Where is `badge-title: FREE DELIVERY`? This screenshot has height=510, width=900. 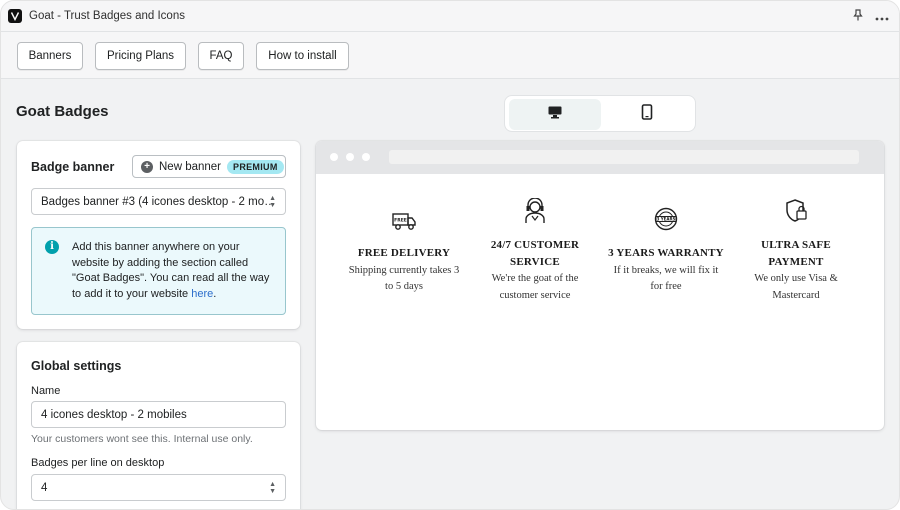
badge-title: FREE DELIVERY is located at coordinates (404, 253).